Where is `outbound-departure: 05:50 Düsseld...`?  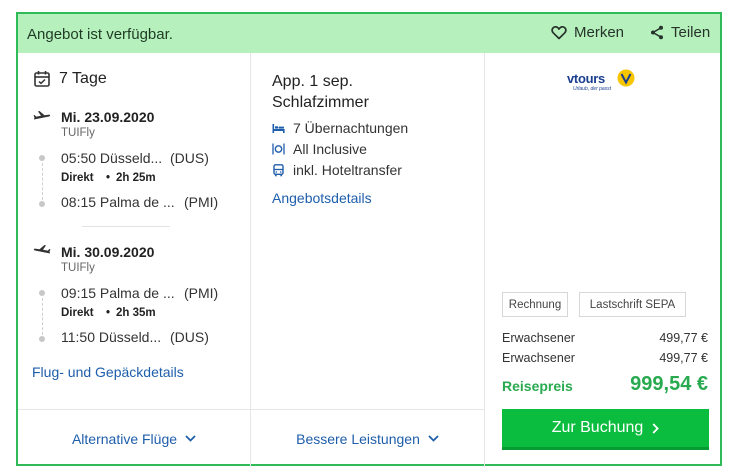 outbound-departure: 05:50 Düsseld... is located at coordinates (112, 158).